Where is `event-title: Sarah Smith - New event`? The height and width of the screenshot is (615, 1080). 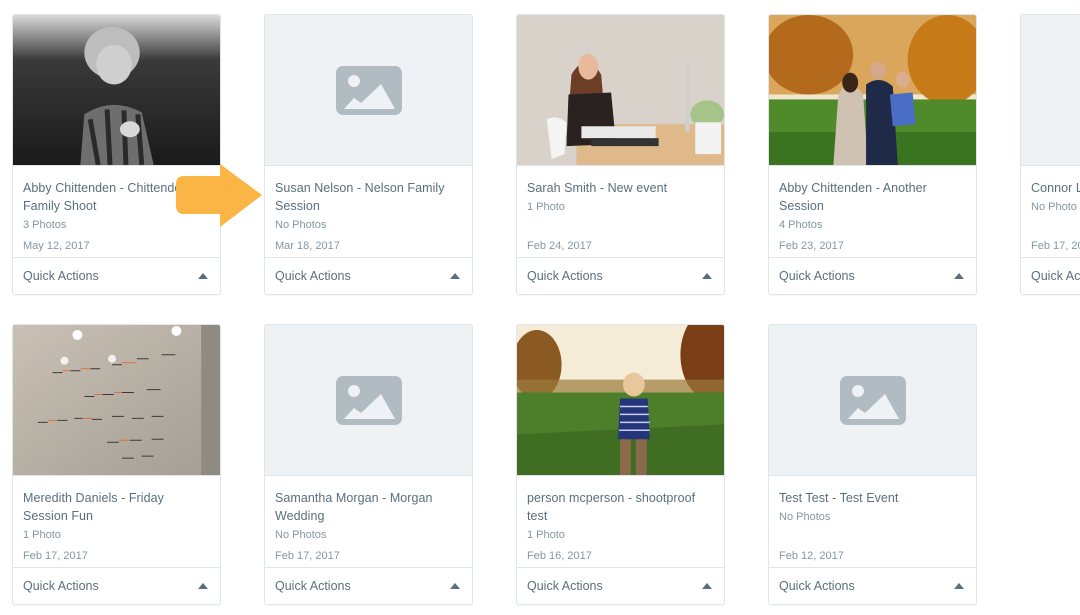
event-title: Sarah Smith - New event is located at coordinates (620, 188).